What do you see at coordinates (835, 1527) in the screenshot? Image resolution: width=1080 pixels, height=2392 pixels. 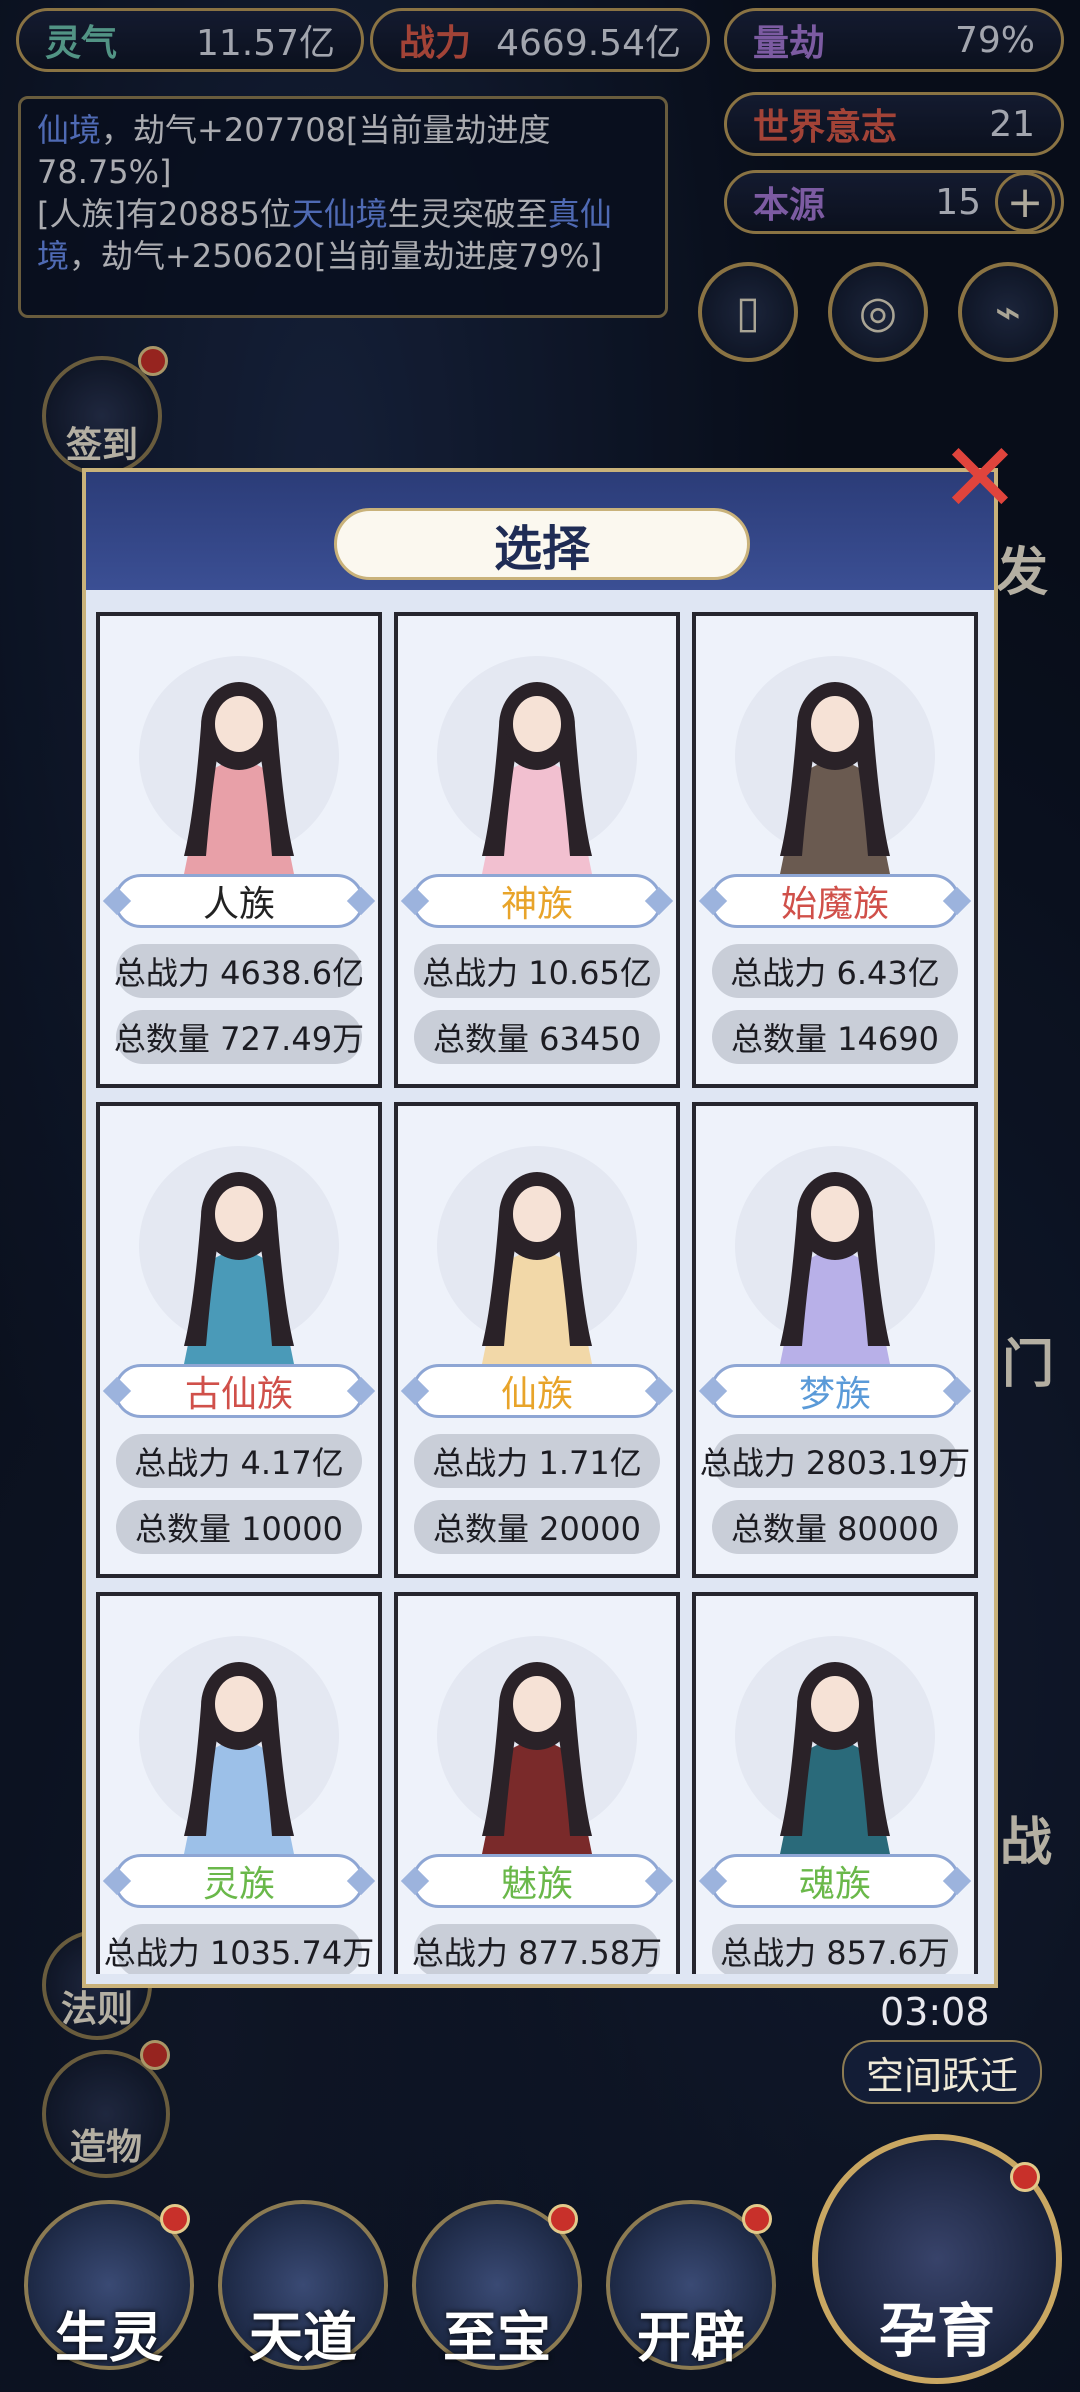 I see `race-total-count: 总数量 80000` at bounding box center [835, 1527].